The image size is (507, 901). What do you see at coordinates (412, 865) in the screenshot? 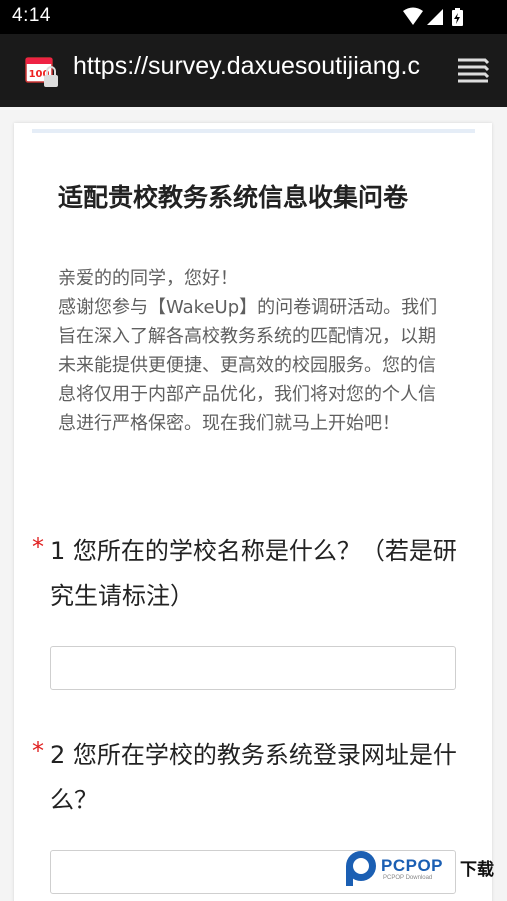
I see `watermark-brand: PCPOP` at bounding box center [412, 865].